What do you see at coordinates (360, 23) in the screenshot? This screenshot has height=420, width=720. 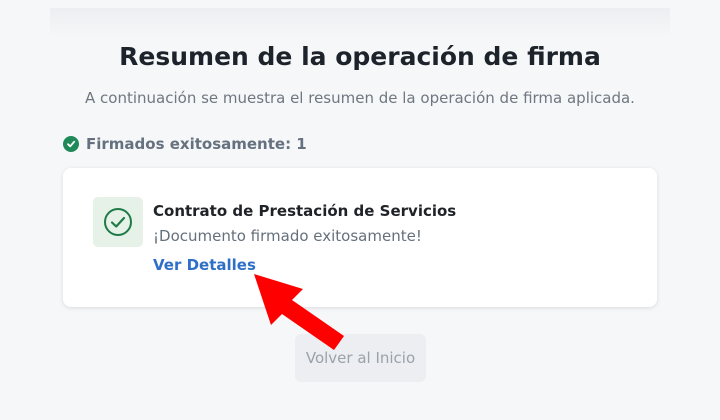 I see `top-panel-shadow` at bounding box center [360, 23].